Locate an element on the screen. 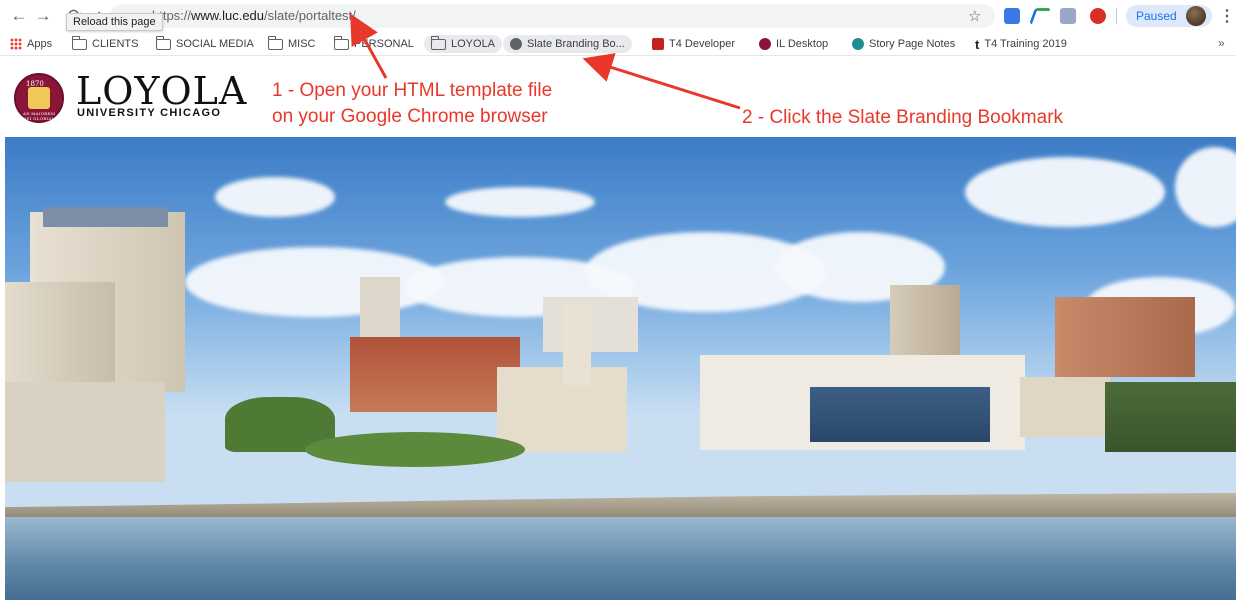  bookmark-label: MISC is located at coordinates (302, 44).